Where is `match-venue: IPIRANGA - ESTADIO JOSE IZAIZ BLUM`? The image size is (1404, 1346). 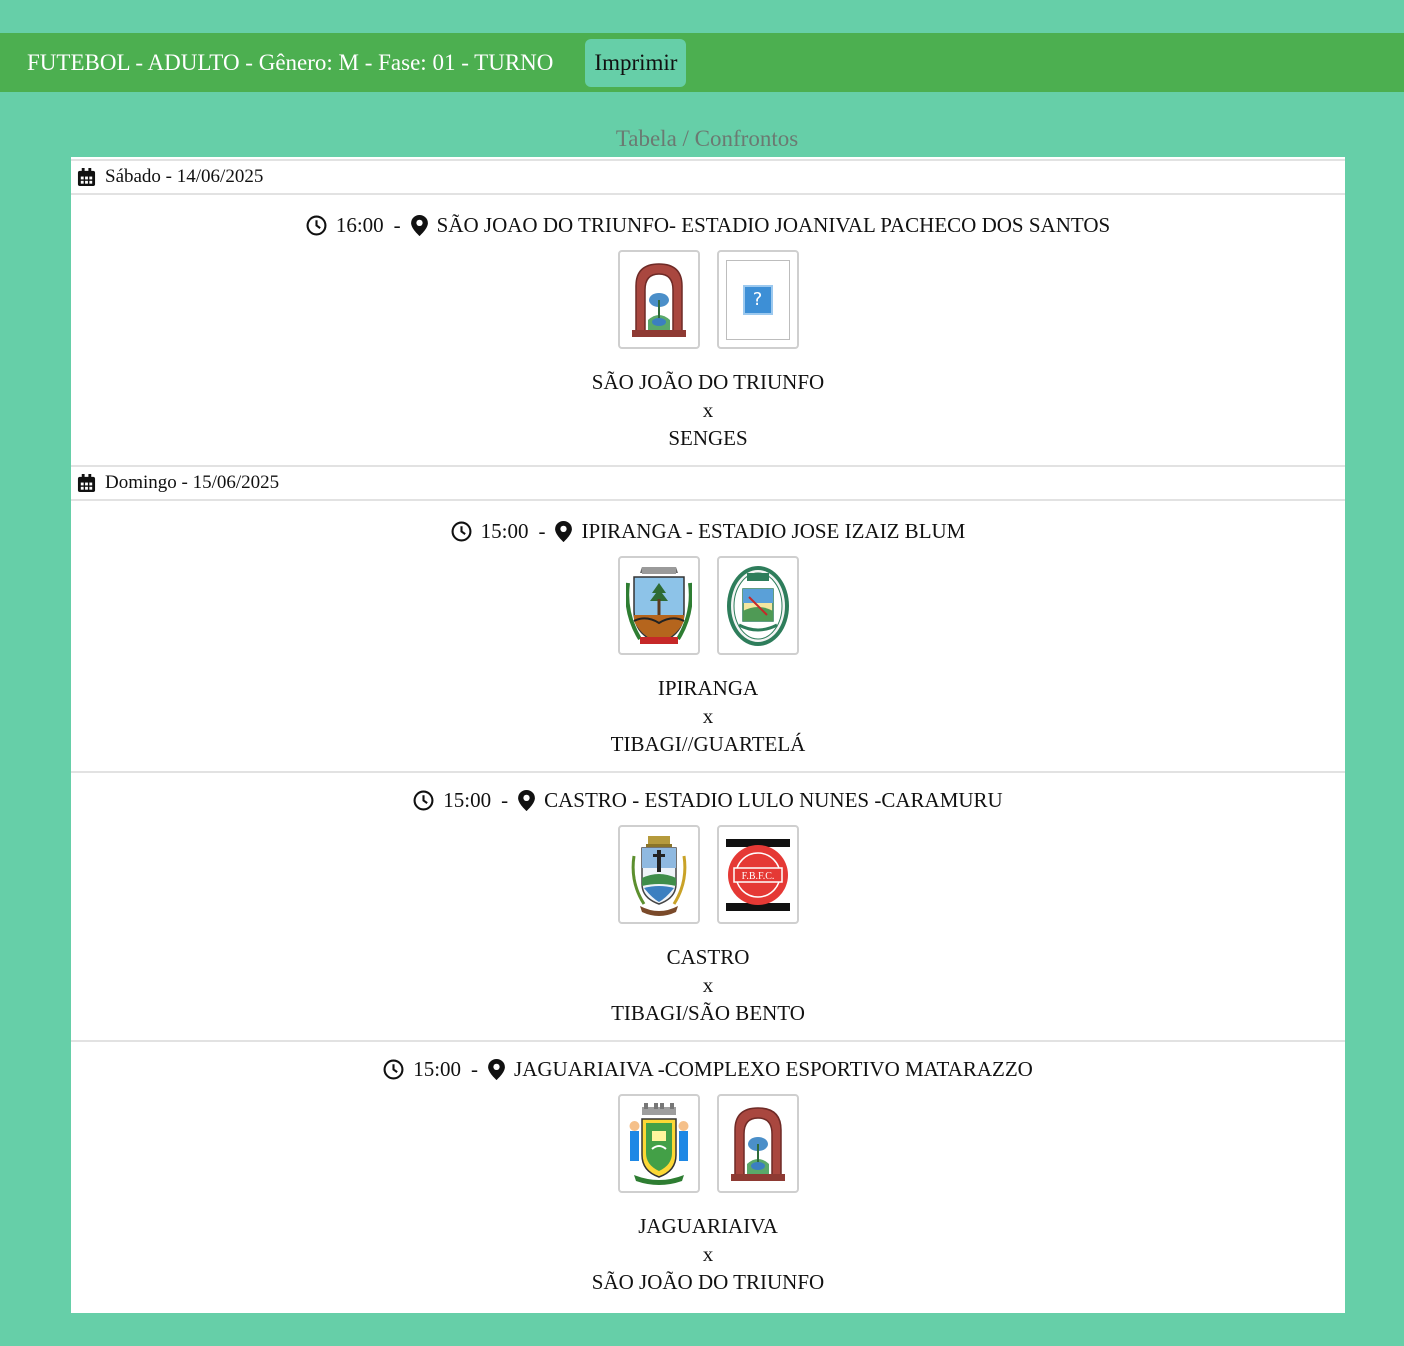
match-venue: IPIRANGA - ESTADIO JOSE IZAIZ BLUM is located at coordinates (773, 530).